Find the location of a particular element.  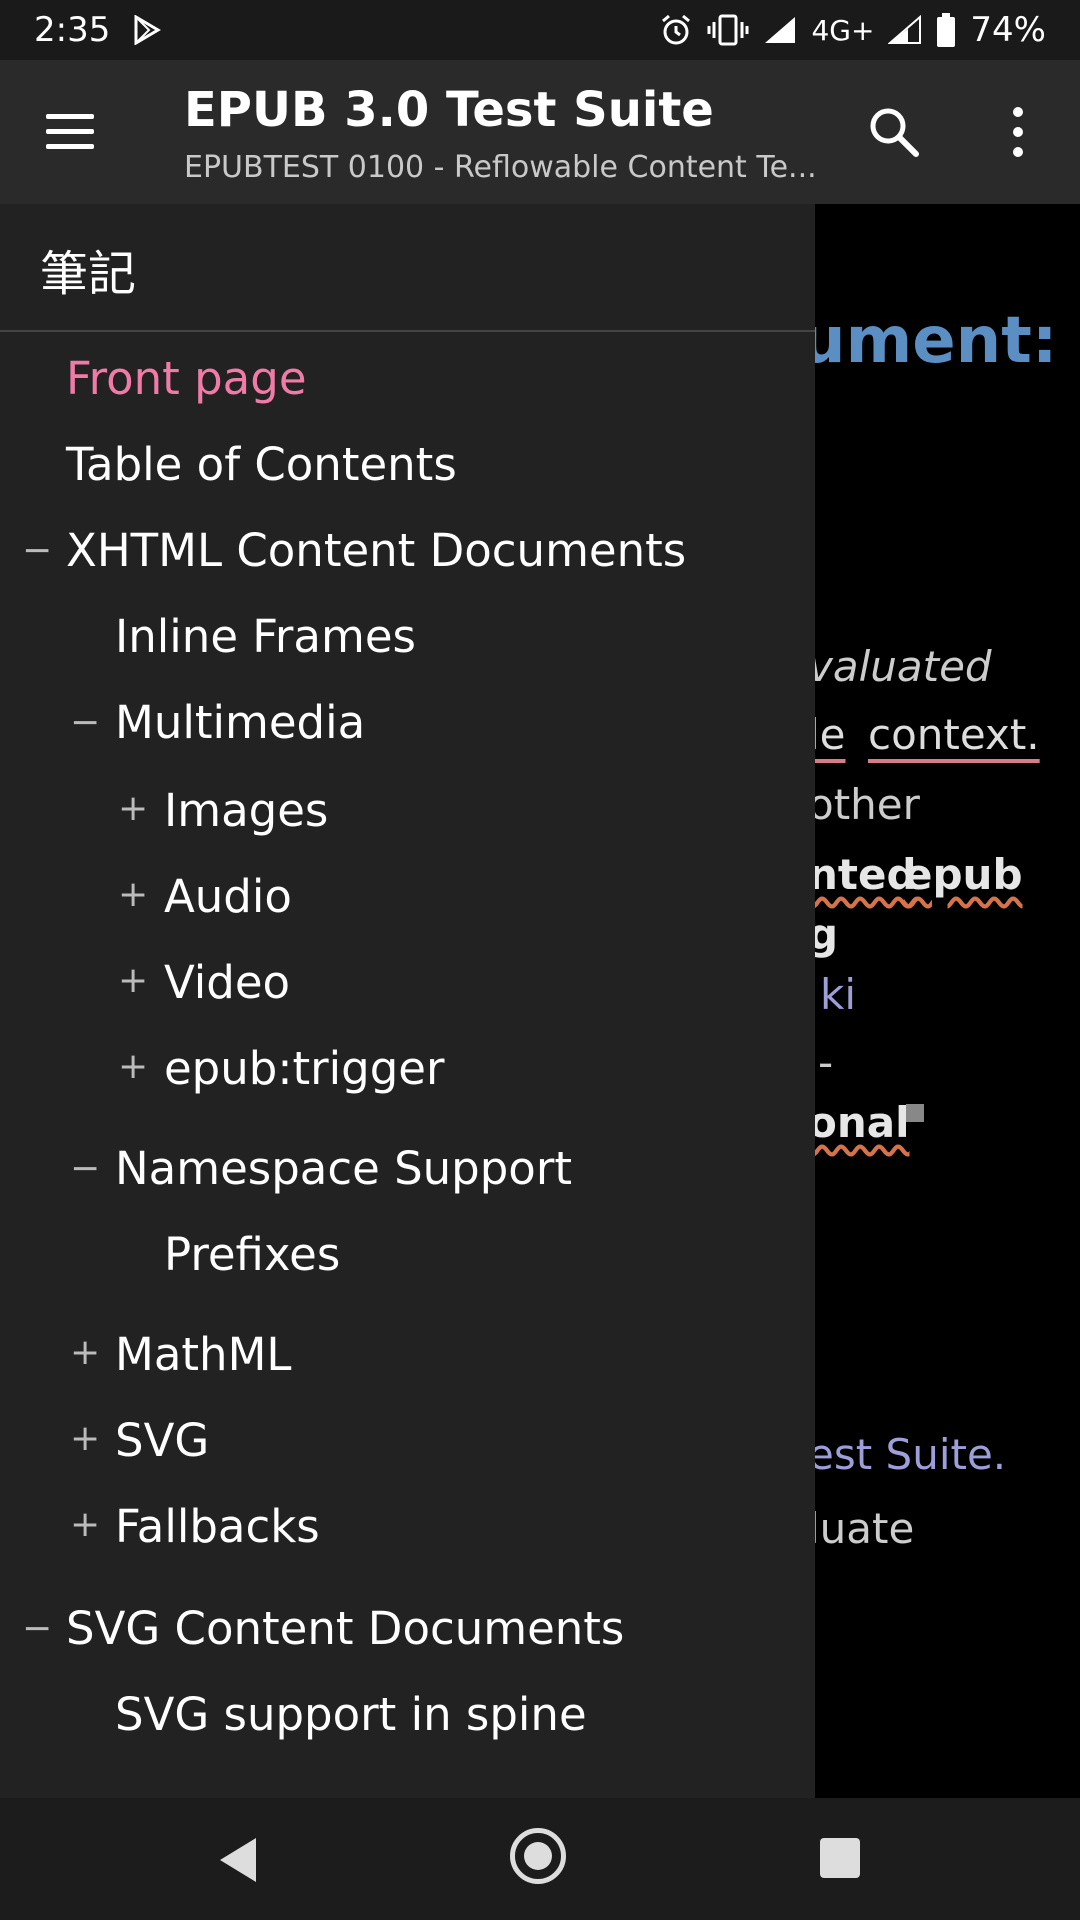

status-time: 2:35 is located at coordinates (72, 30).